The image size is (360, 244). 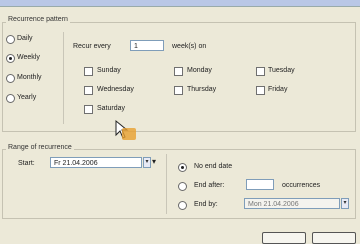 What do you see at coordinates (10, 78) in the screenshot?
I see `radio-monthly` at bounding box center [10, 78].